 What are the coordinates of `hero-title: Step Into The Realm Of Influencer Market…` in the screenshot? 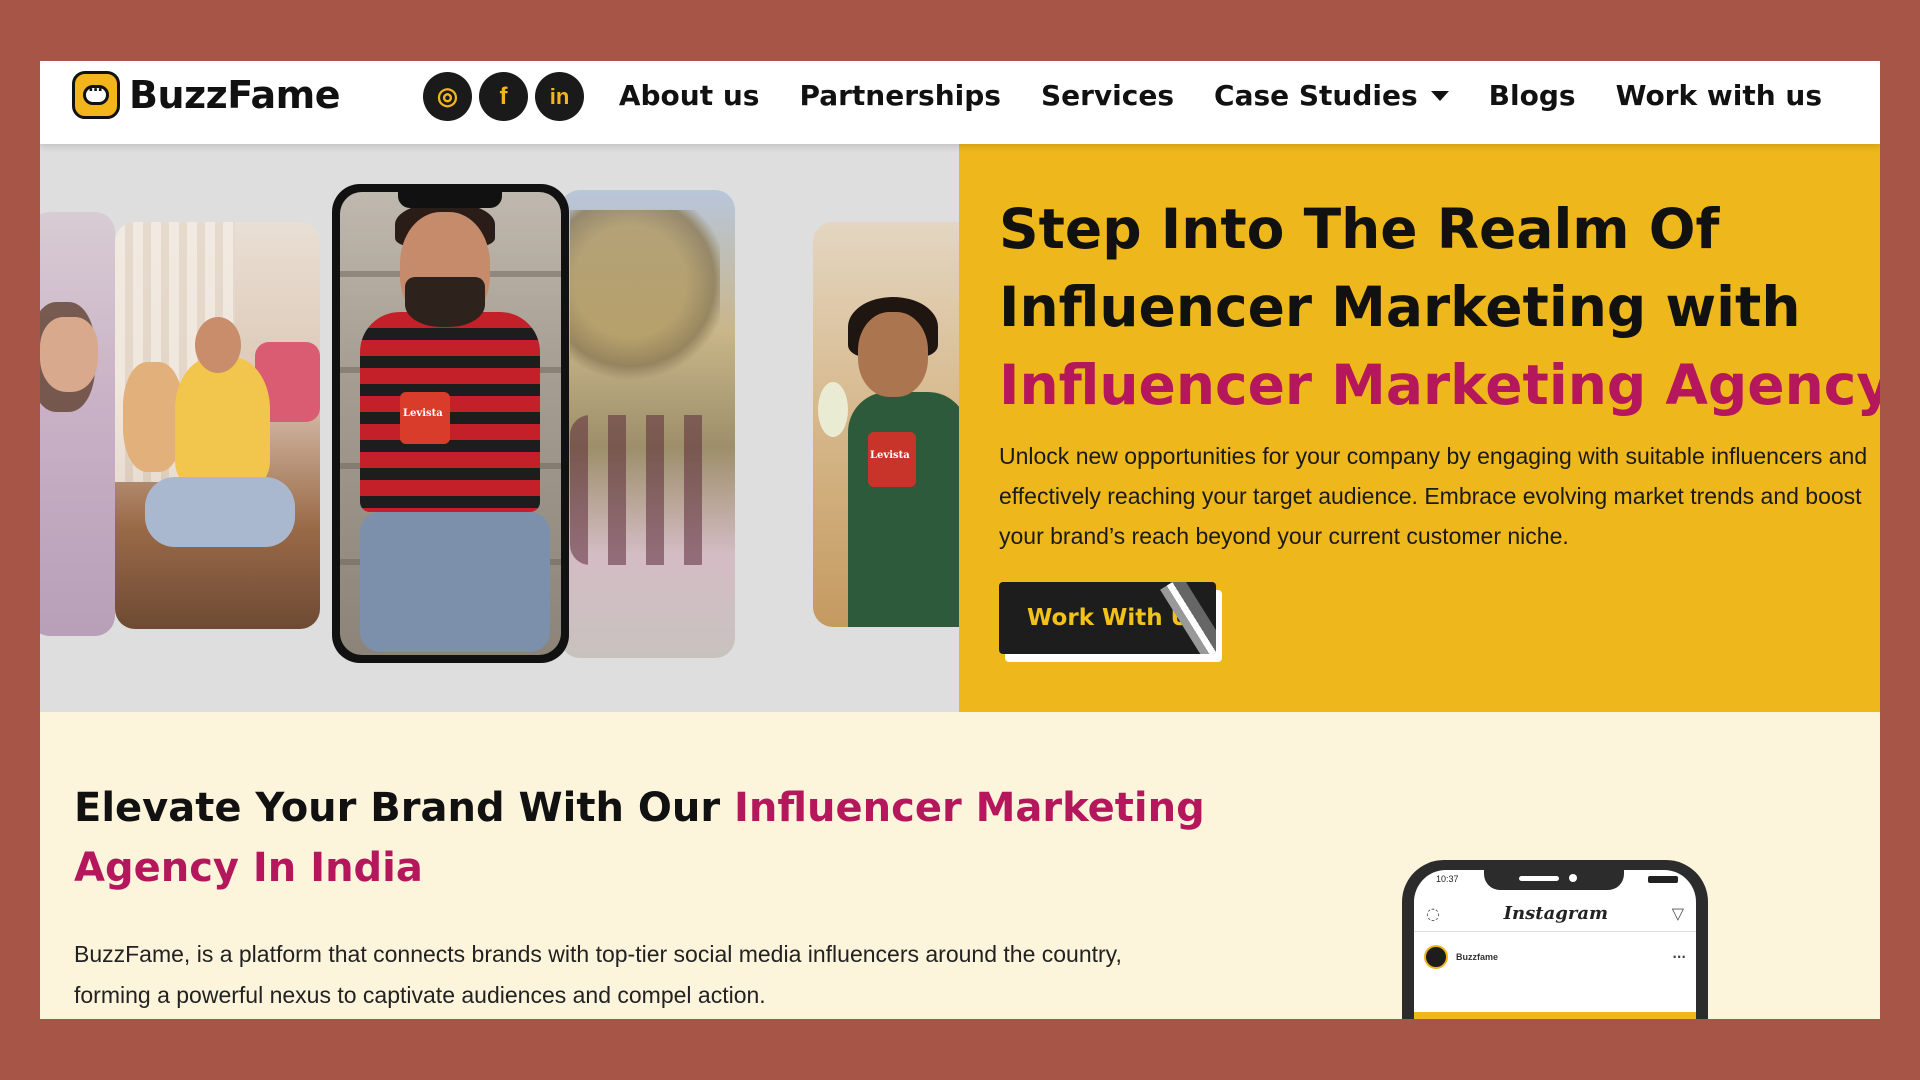 It's located at (1439, 307).